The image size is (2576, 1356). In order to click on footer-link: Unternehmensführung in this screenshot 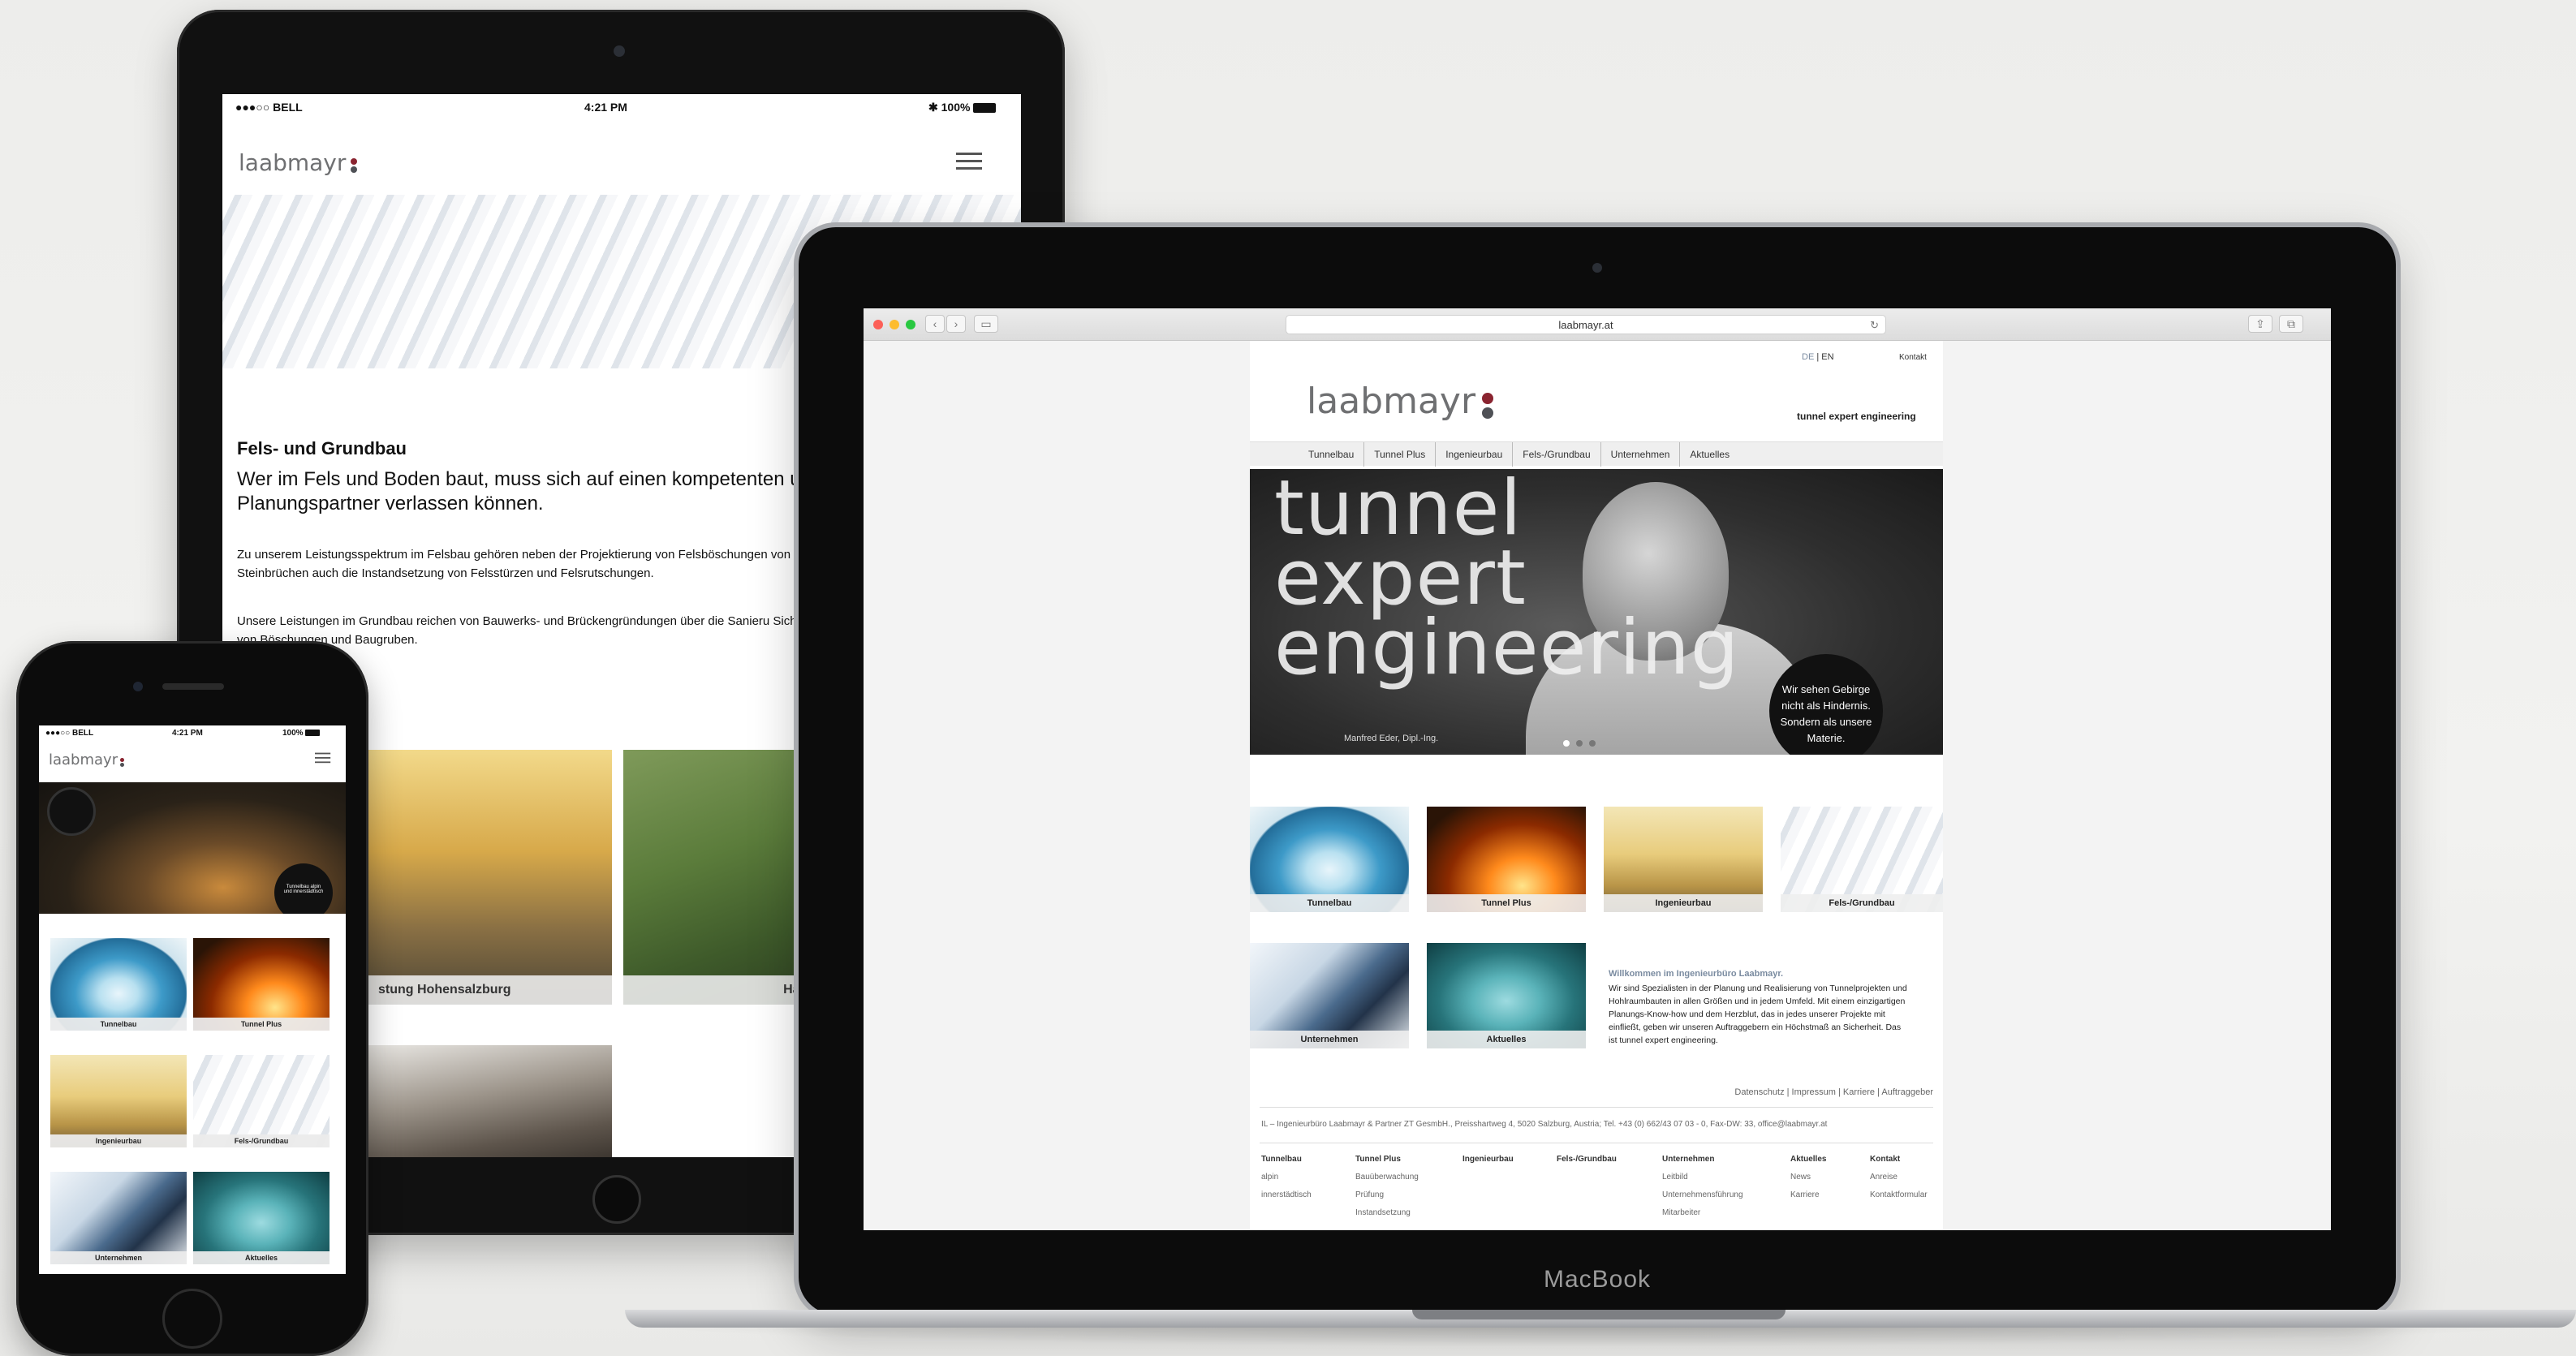, I will do `click(1702, 1195)`.